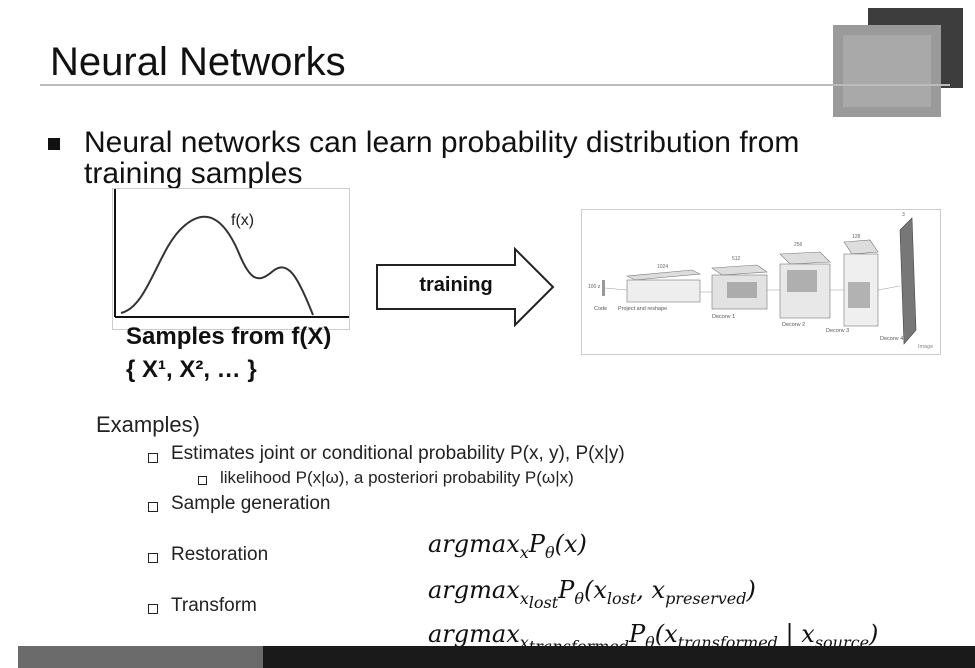 The height and width of the screenshot is (668, 975). What do you see at coordinates (903, 215) in the screenshot?
I see `svg-text: 3` at bounding box center [903, 215].